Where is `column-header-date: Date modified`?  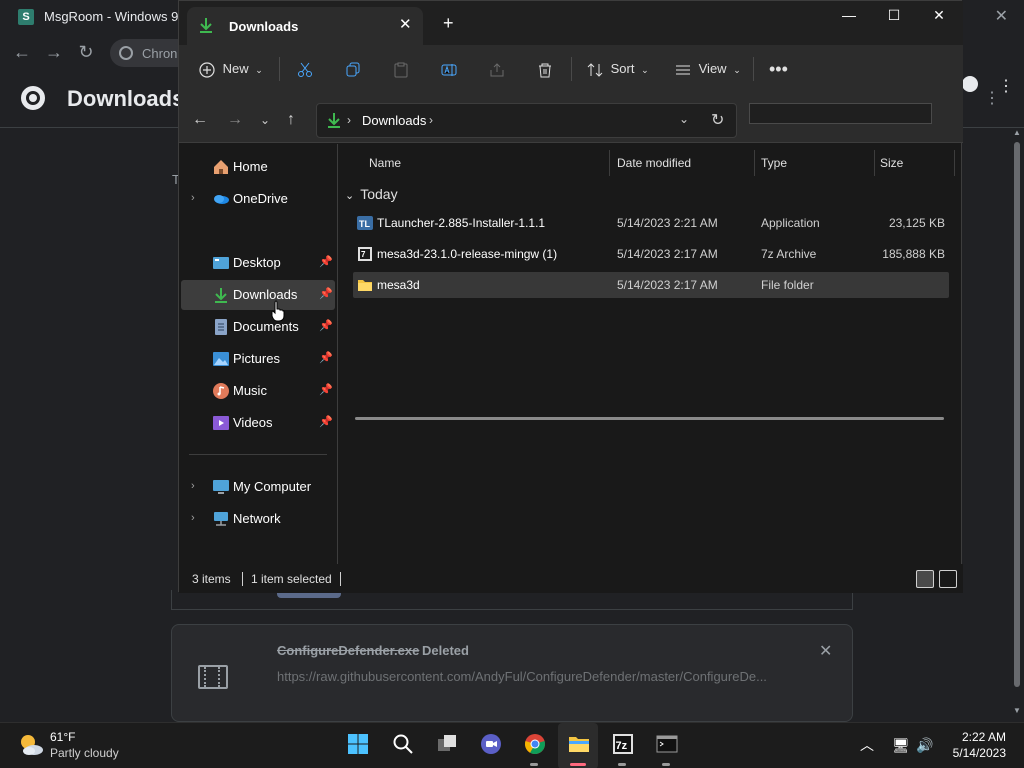
column-header-date: Date modified is located at coordinates (654, 163).